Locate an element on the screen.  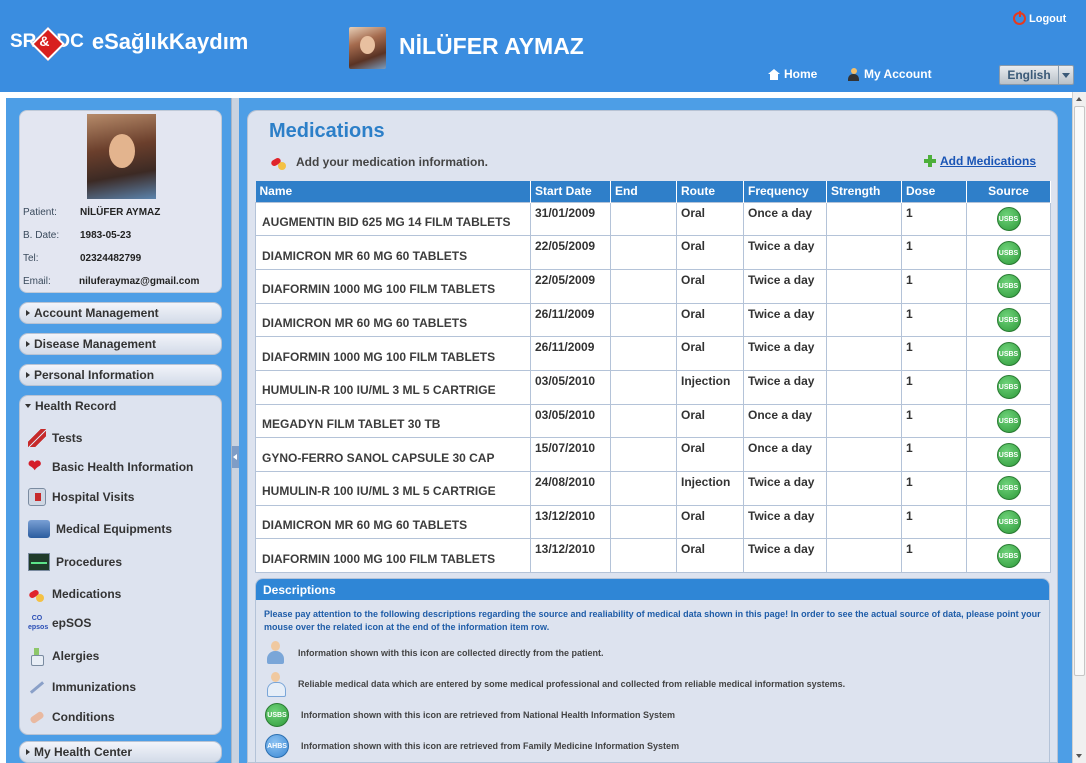
cell-start-date: 03/05/2010 is located at coordinates (570, 421).